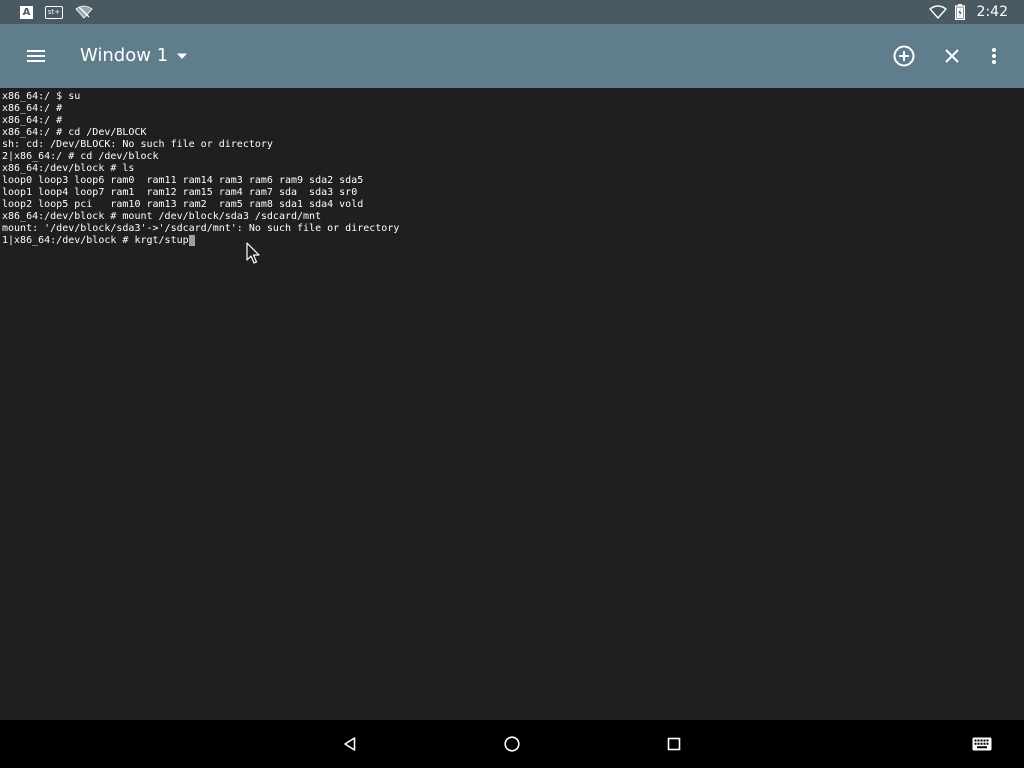  Describe the element at coordinates (124, 56) in the screenshot. I see `window-title: Window 1` at that location.